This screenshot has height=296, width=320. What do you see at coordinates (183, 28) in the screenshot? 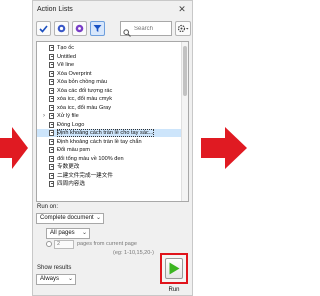
I see `gear-dropdown-icon` at bounding box center [183, 28].